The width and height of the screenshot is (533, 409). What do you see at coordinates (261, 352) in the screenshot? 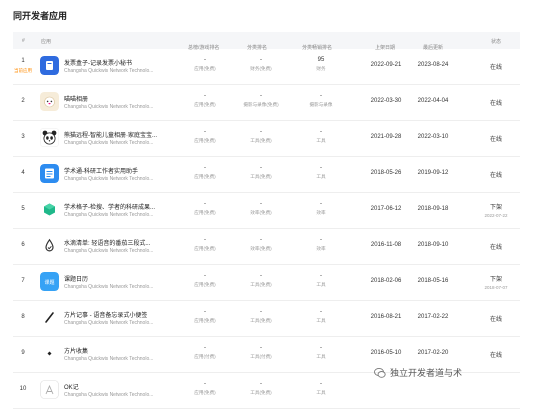
I see `category-rank-cell: - 工具(付费)` at bounding box center [261, 352].